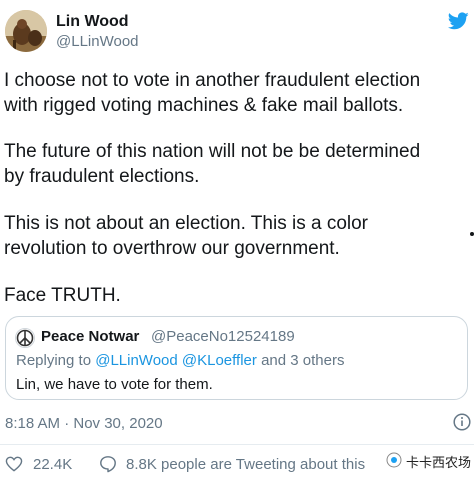 The width and height of the screenshot is (474, 480). Describe the element at coordinates (90, 336) in the screenshot. I see `quoted-author-name: Peace Notwar` at that location.